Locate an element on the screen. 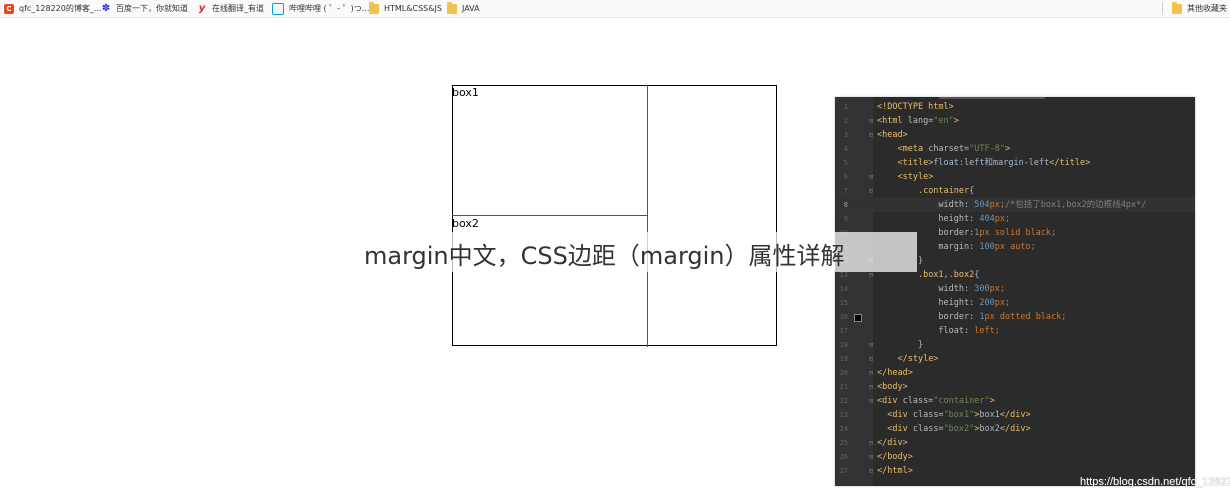 The height and width of the screenshot is (490, 1230). code-line: 22 ⊟ <div class="container"> is located at coordinates (917, 401).